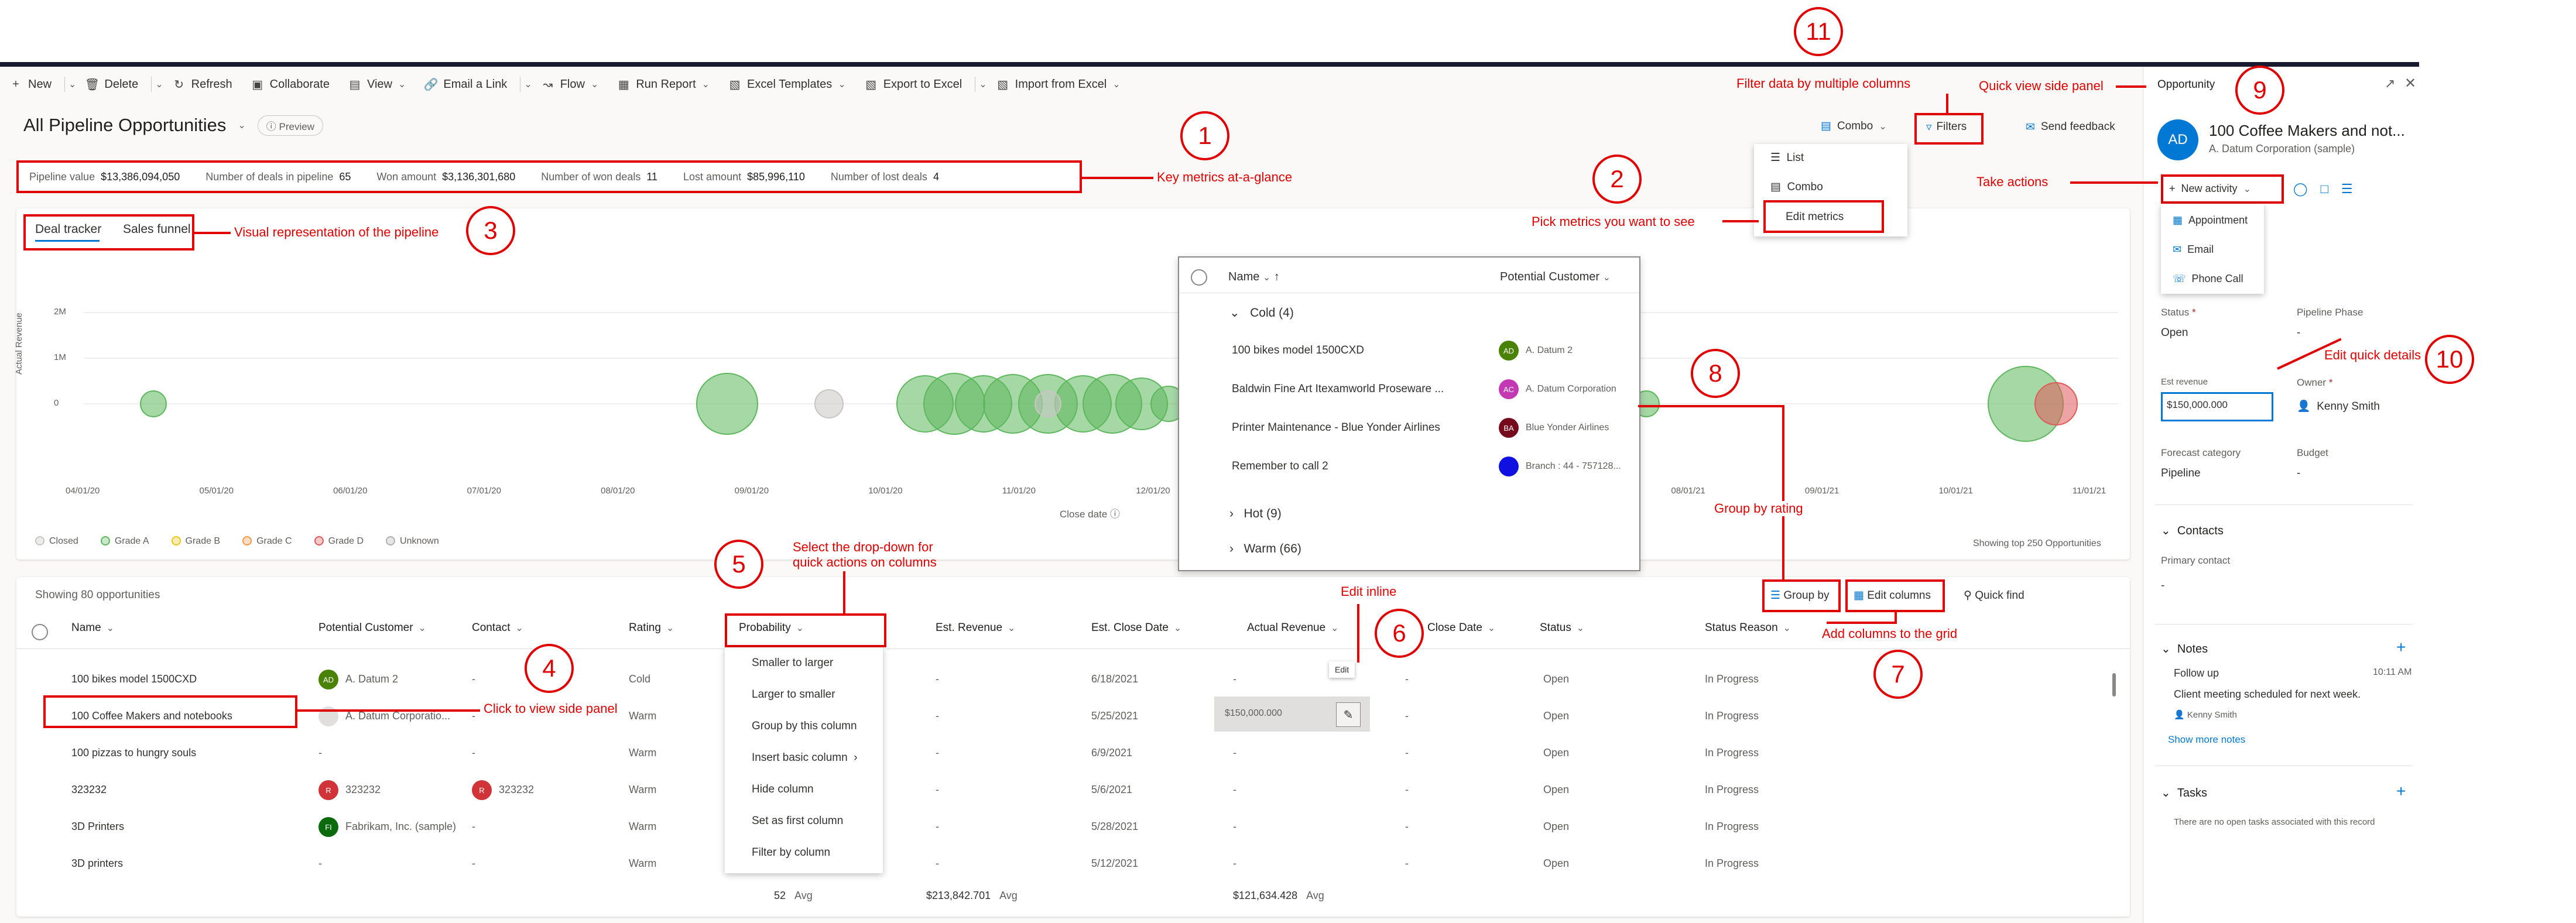  What do you see at coordinates (791, 852) in the screenshot?
I see `column-menu-item: Filter by column` at bounding box center [791, 852].